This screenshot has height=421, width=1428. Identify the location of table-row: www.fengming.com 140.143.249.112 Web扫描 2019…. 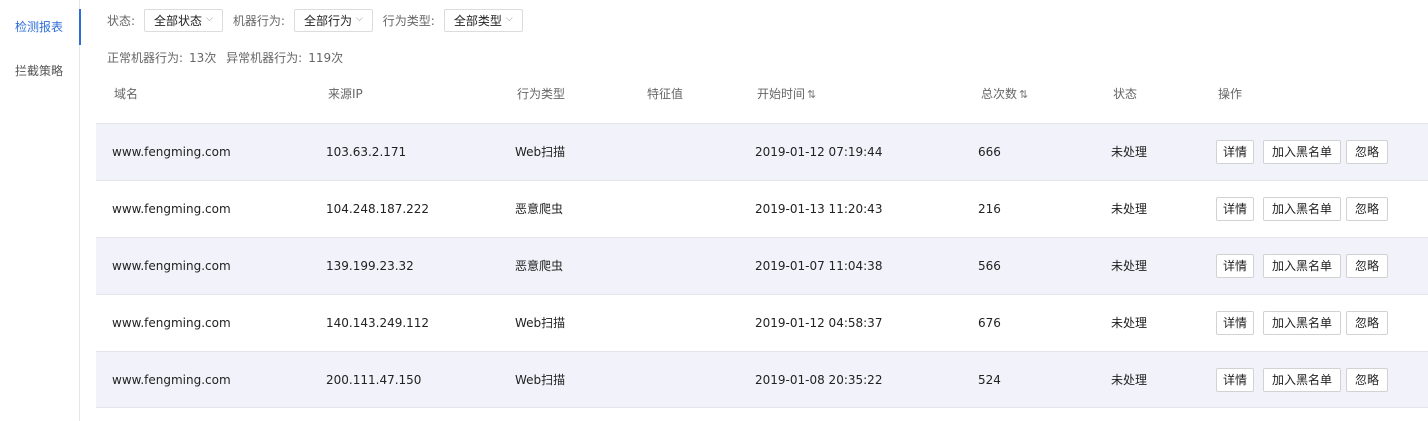
(762, 322).